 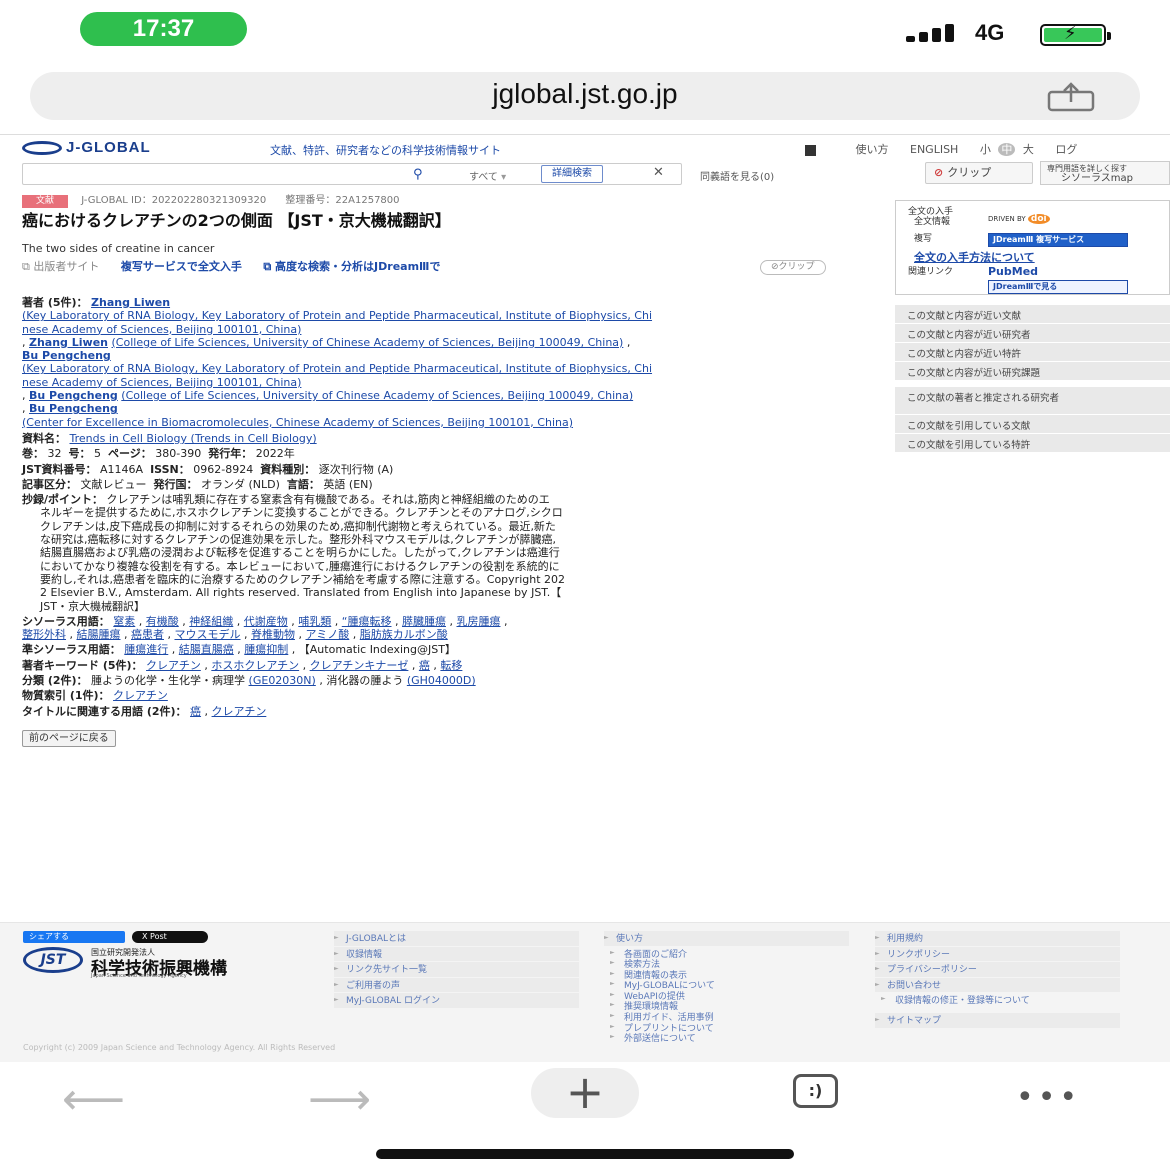 I want to click on thesaurus-term: 脂肪族カルボン酸, so click(x=404, y=634).